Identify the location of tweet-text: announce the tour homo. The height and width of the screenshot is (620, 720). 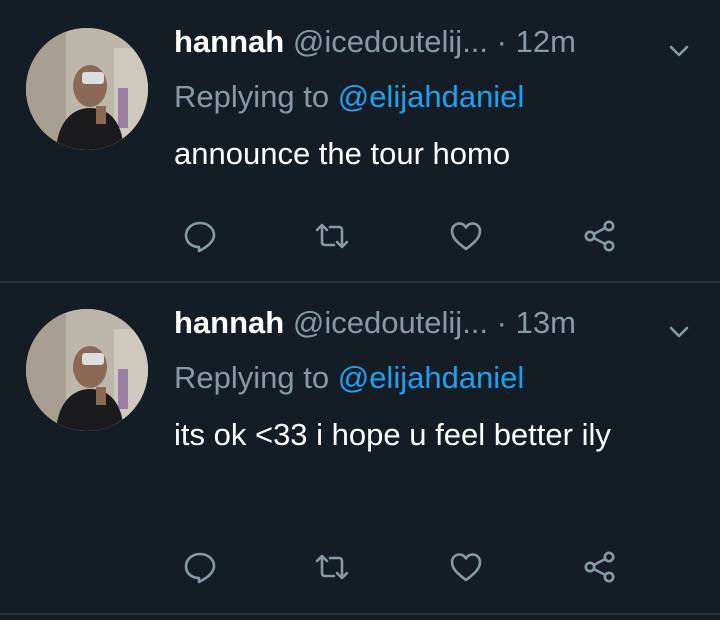
(342, 153).